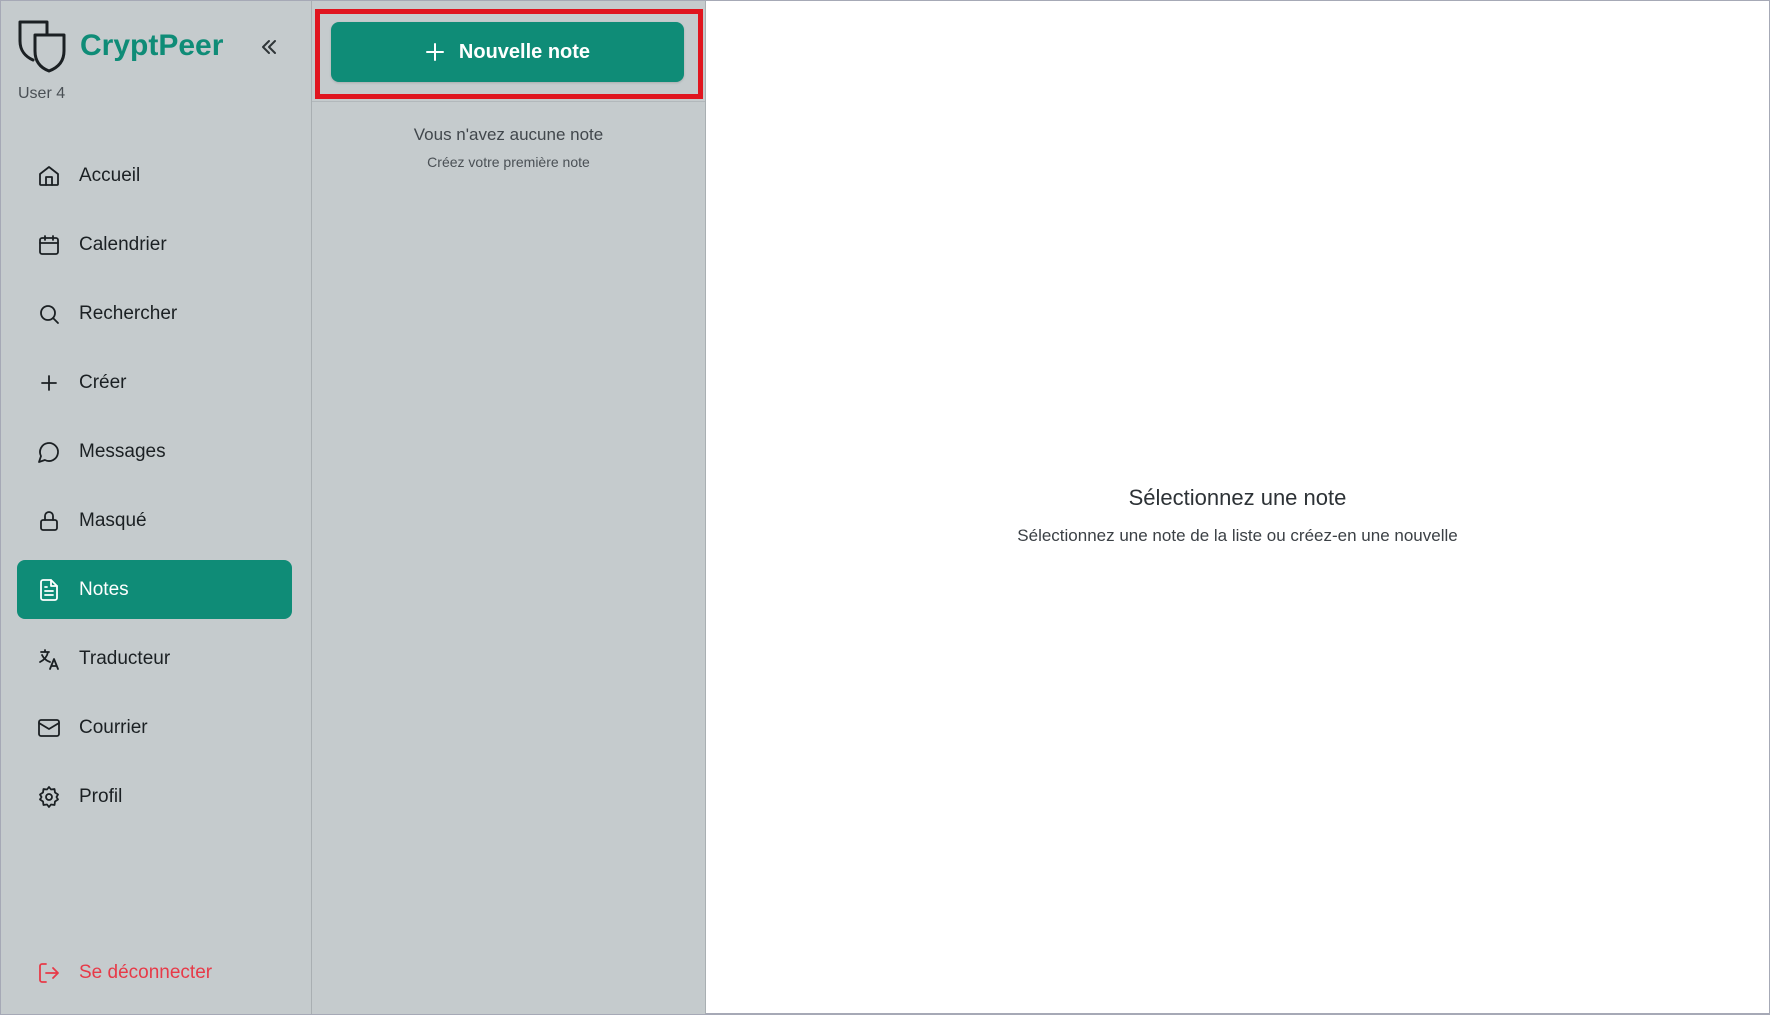  I want to click on new-note-button: Nouvelle note, so click(507, 52).